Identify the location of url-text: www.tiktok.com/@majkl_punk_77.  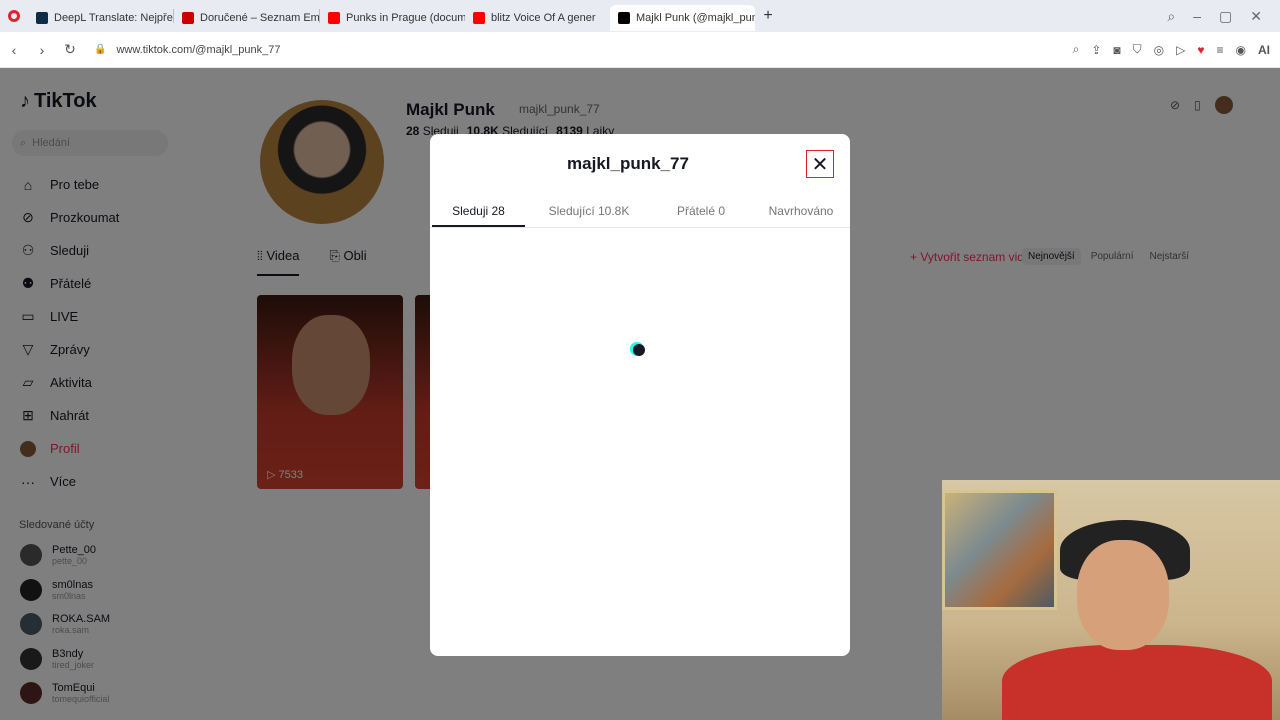
(198, 49).